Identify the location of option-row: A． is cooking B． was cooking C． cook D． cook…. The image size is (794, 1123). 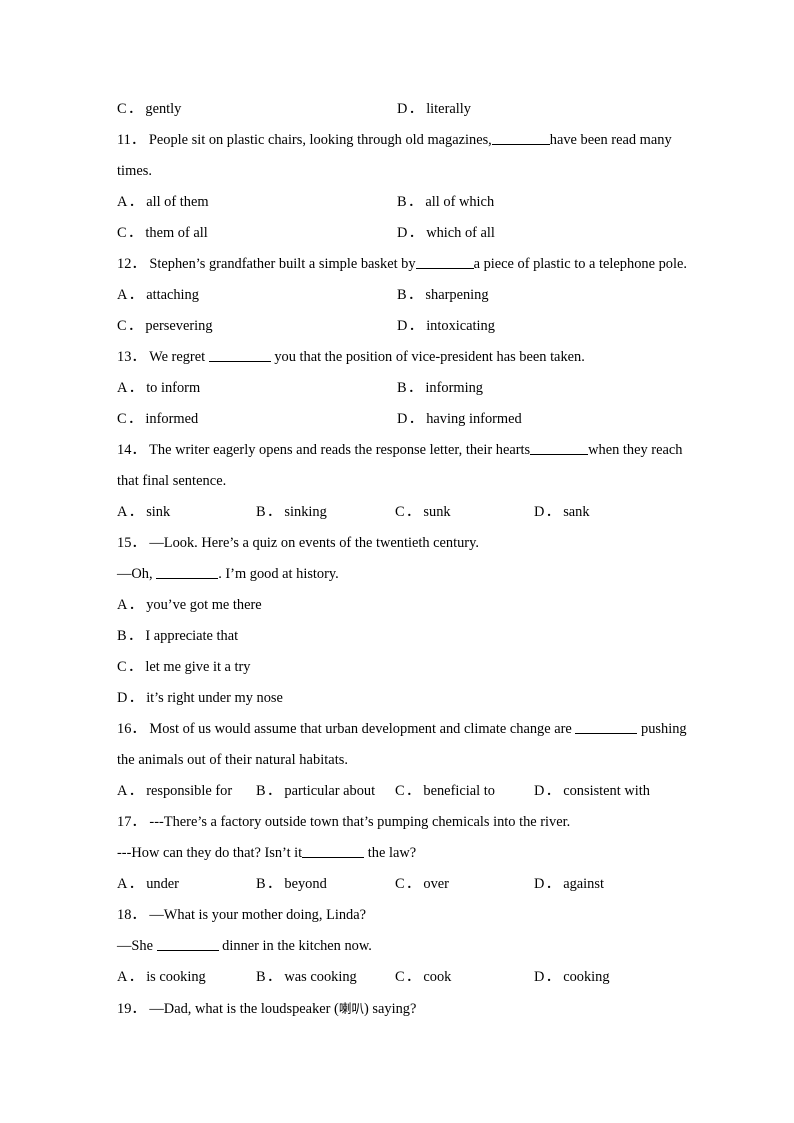
(398, 977).